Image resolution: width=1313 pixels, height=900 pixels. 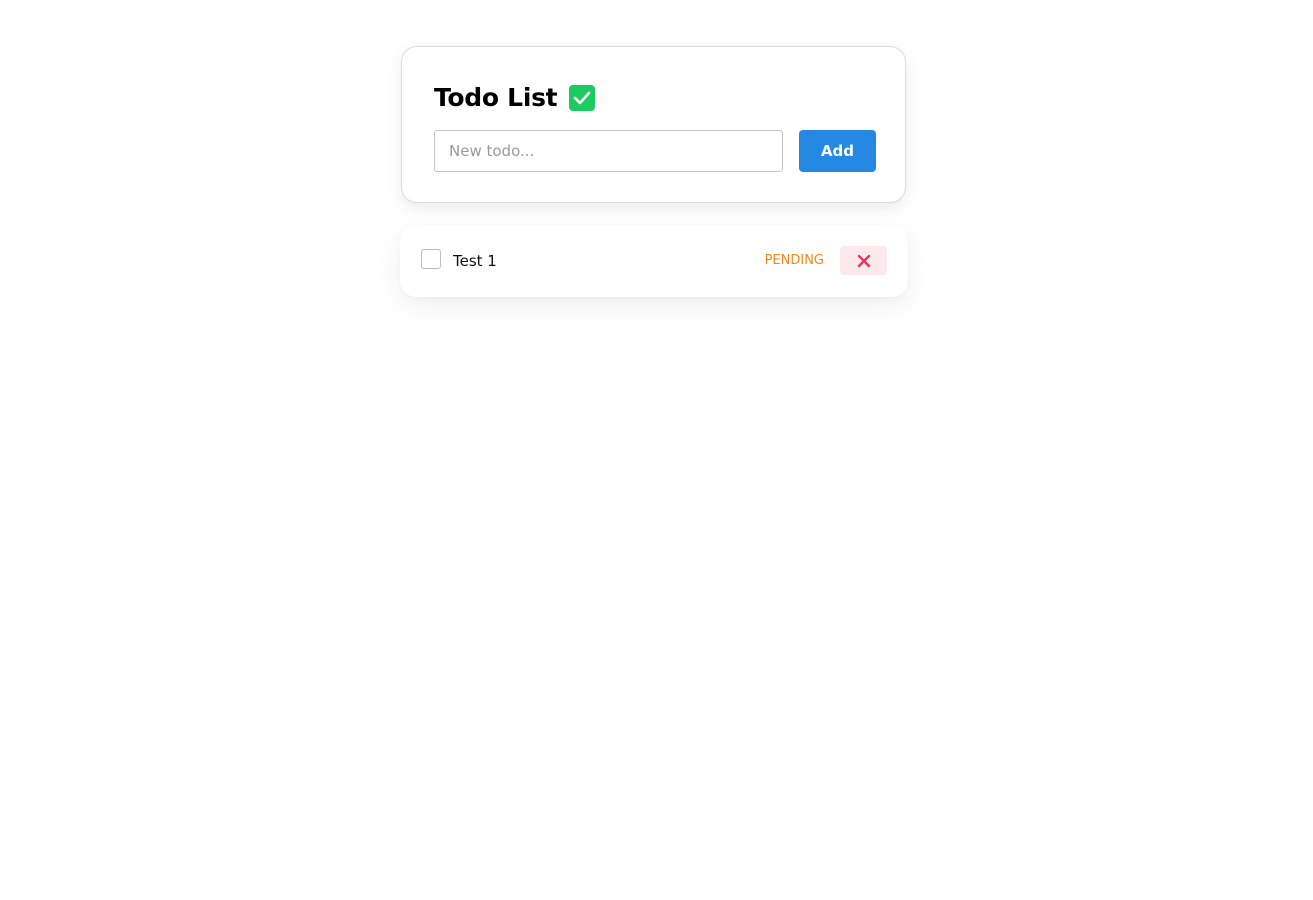 I want to click on header: Todo List, so click(x=515, y=98).